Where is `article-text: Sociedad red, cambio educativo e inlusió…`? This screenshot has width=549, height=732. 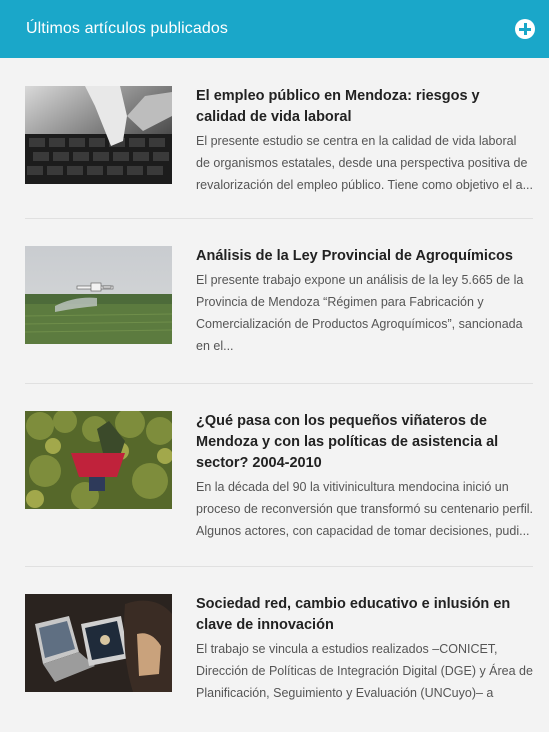
article-text: Sociedad red, cambio educativo e inlusió… is located at coordinates (364, 649).